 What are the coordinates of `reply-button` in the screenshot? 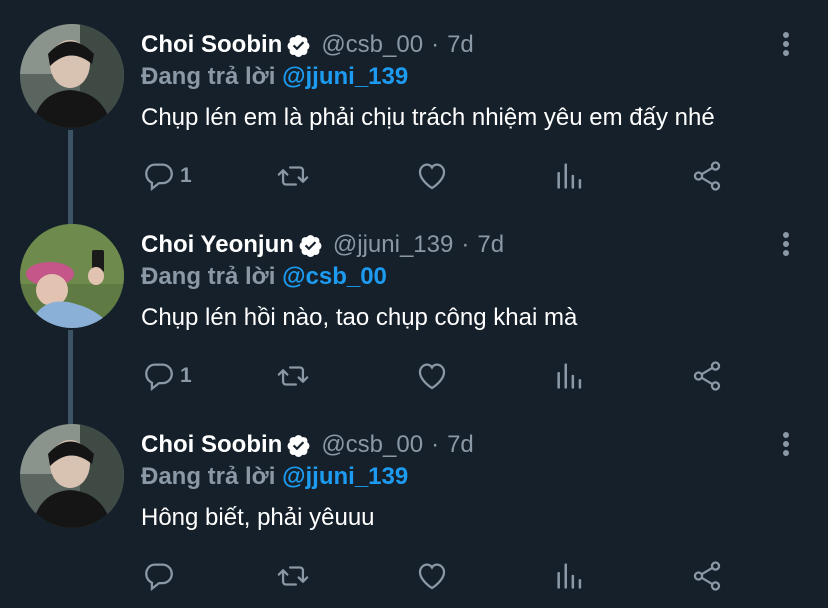 It's located at (161, 576).